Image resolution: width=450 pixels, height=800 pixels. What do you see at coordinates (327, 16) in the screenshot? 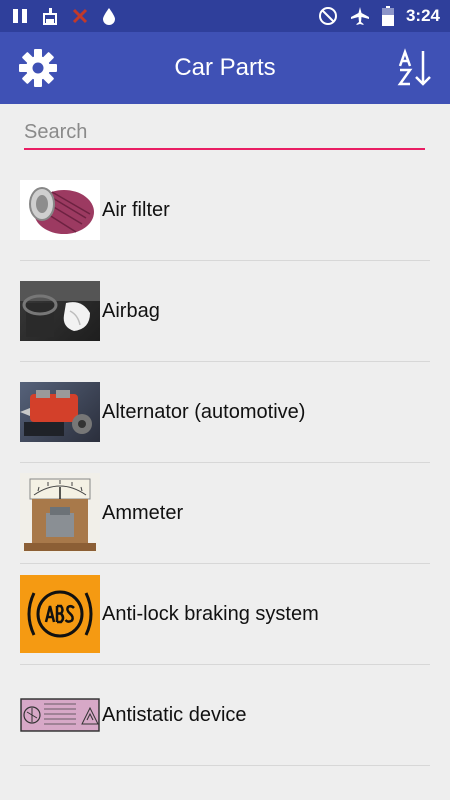
I see `do-not-disturb-icon` at bounding box center [327, 16].